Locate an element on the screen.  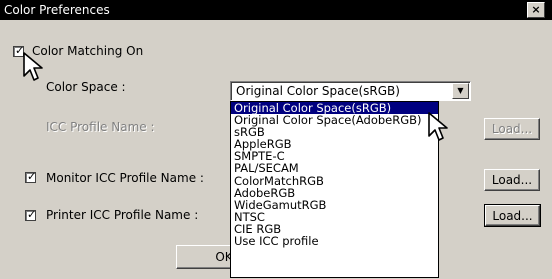
window-title: Color Preferences is located at coordinates (57, 10).